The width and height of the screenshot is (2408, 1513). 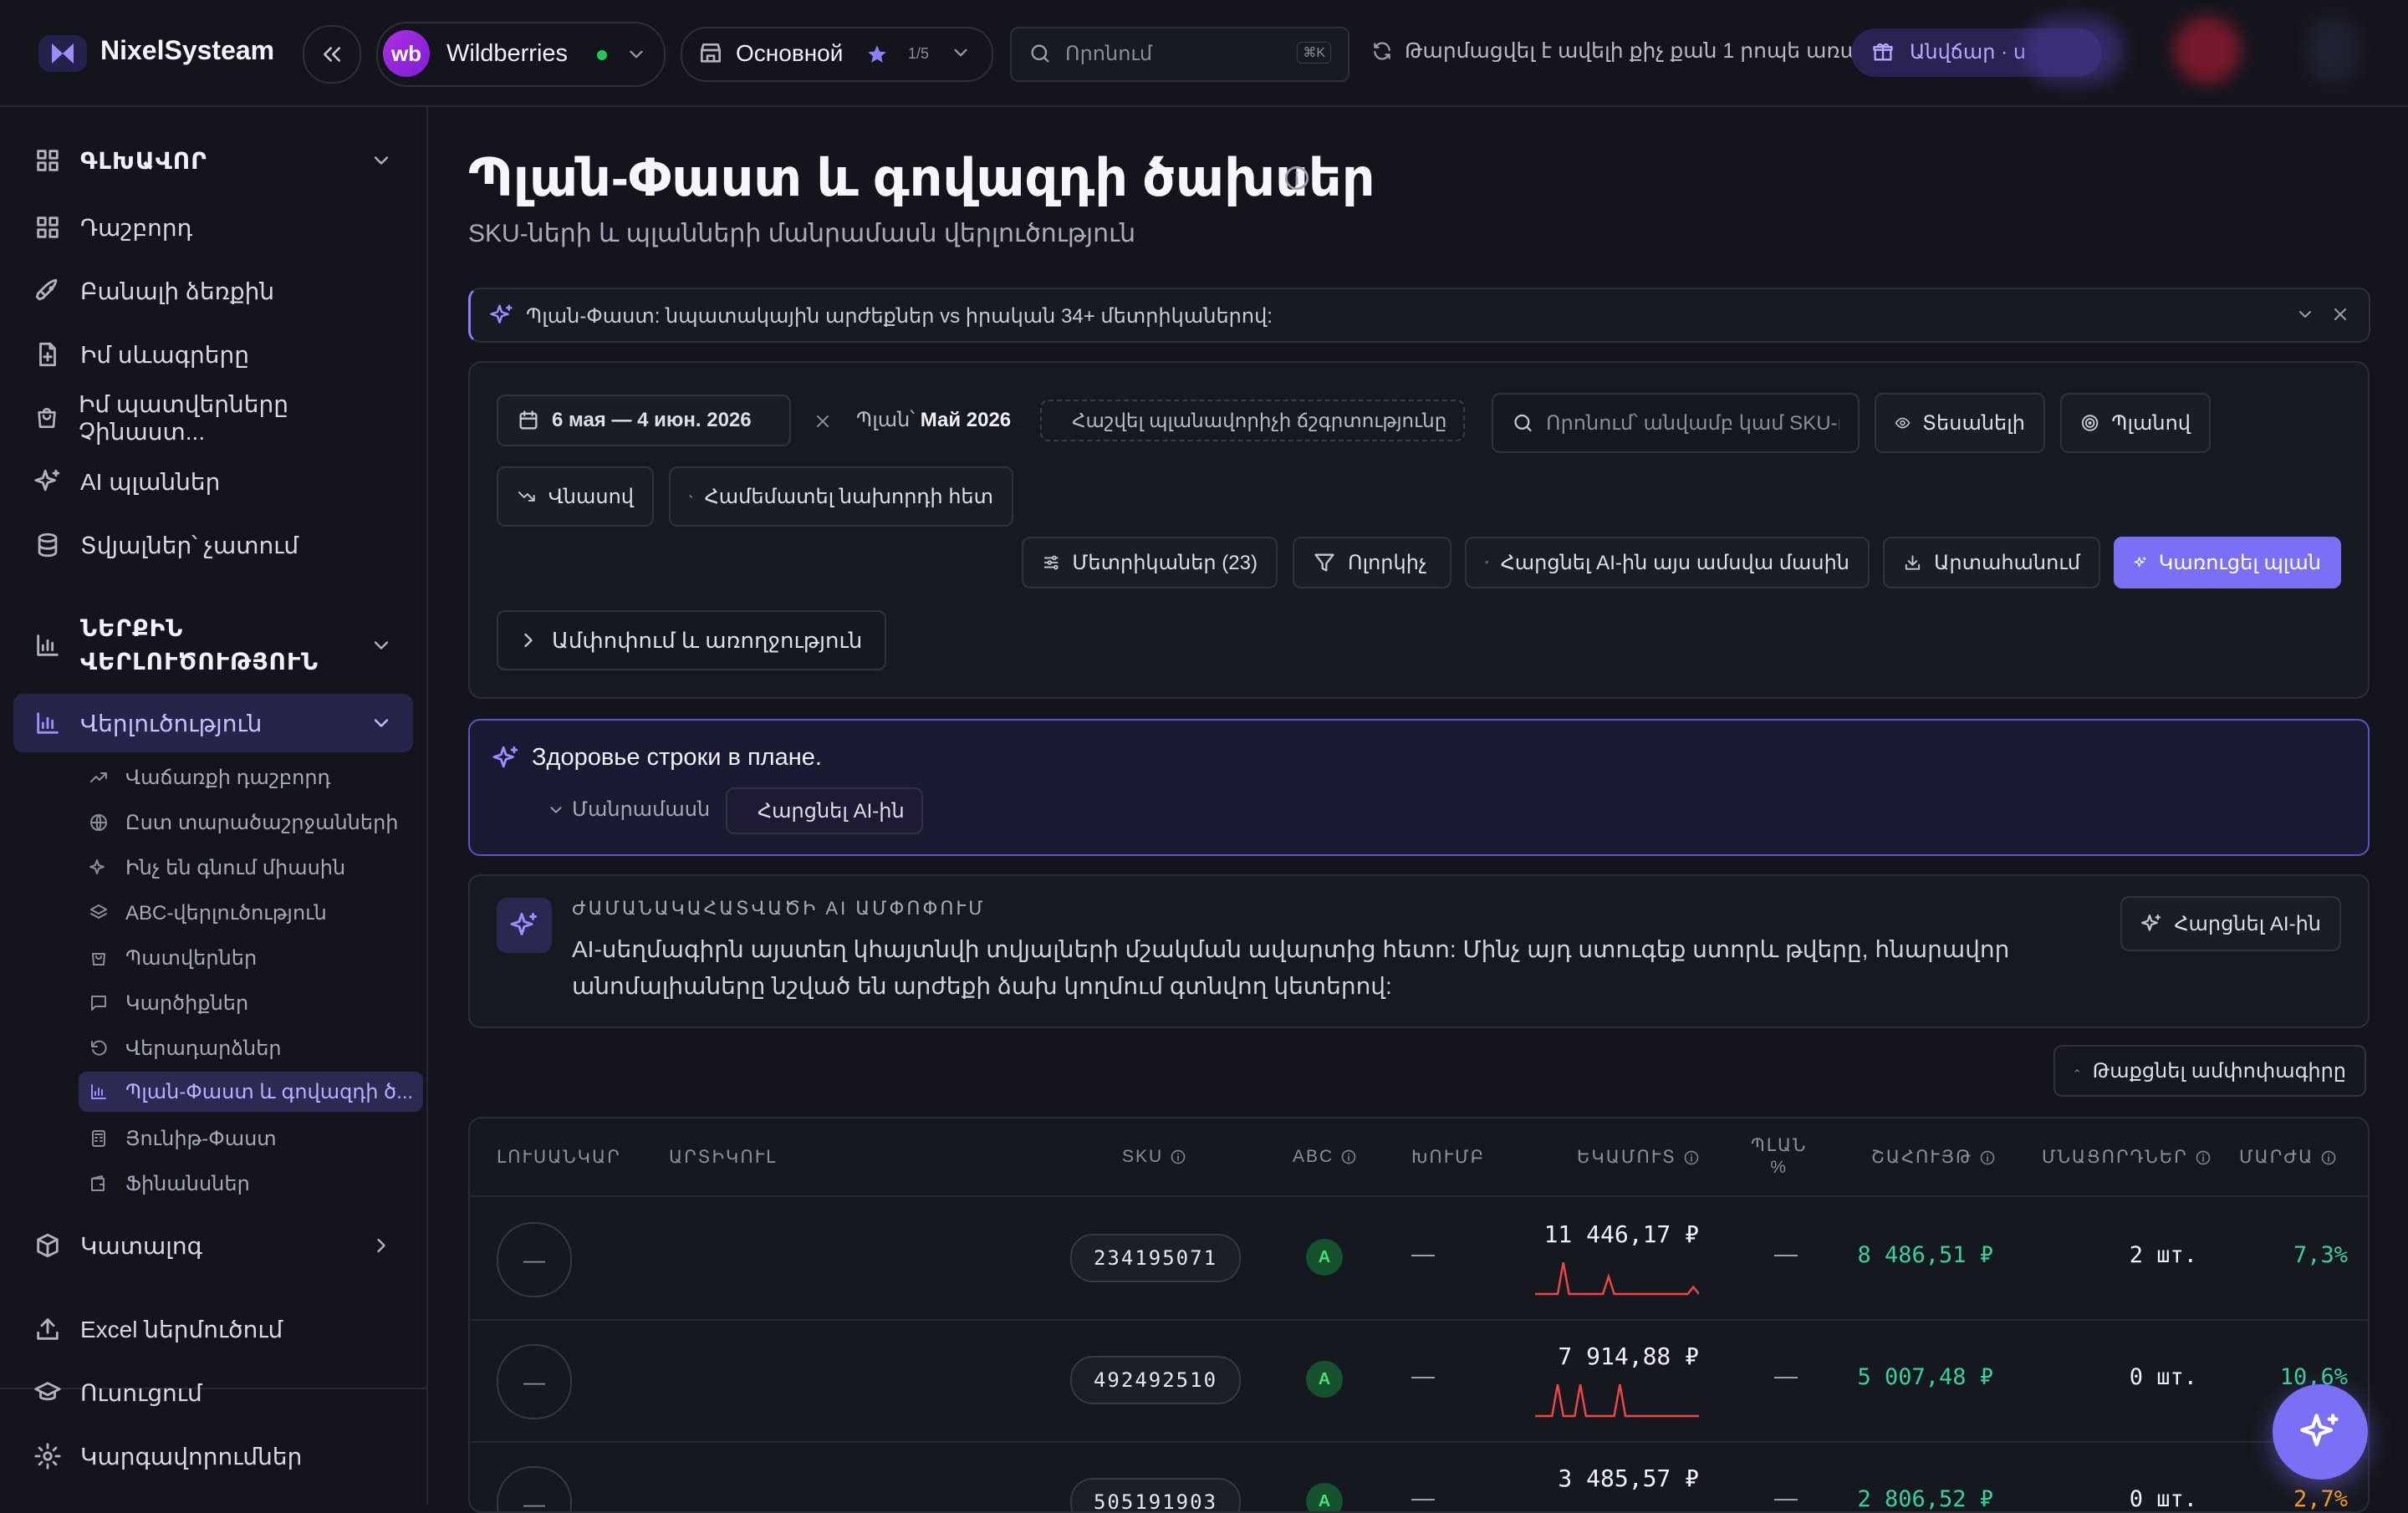 What do you see at coordinates (187, 50) in the screenshot?
I see `app-name: NixelSysteam` at bounding box center [187, 50].